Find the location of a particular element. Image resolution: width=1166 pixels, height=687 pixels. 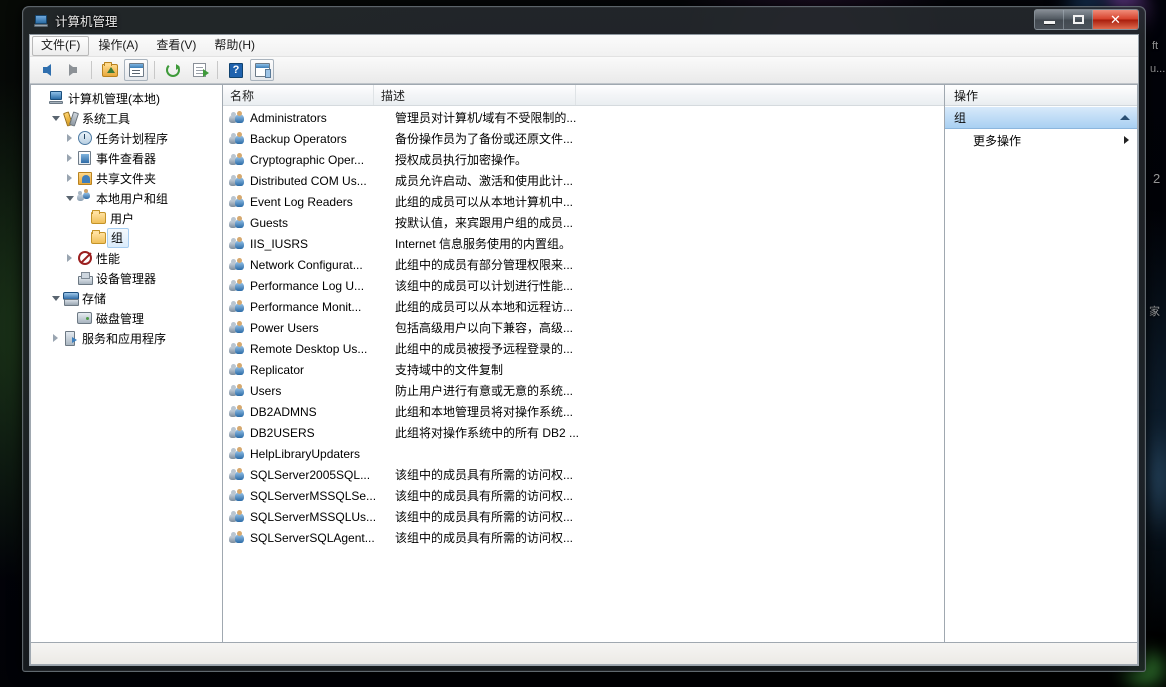

maximize-icon is located at coordinates (1078, 19).